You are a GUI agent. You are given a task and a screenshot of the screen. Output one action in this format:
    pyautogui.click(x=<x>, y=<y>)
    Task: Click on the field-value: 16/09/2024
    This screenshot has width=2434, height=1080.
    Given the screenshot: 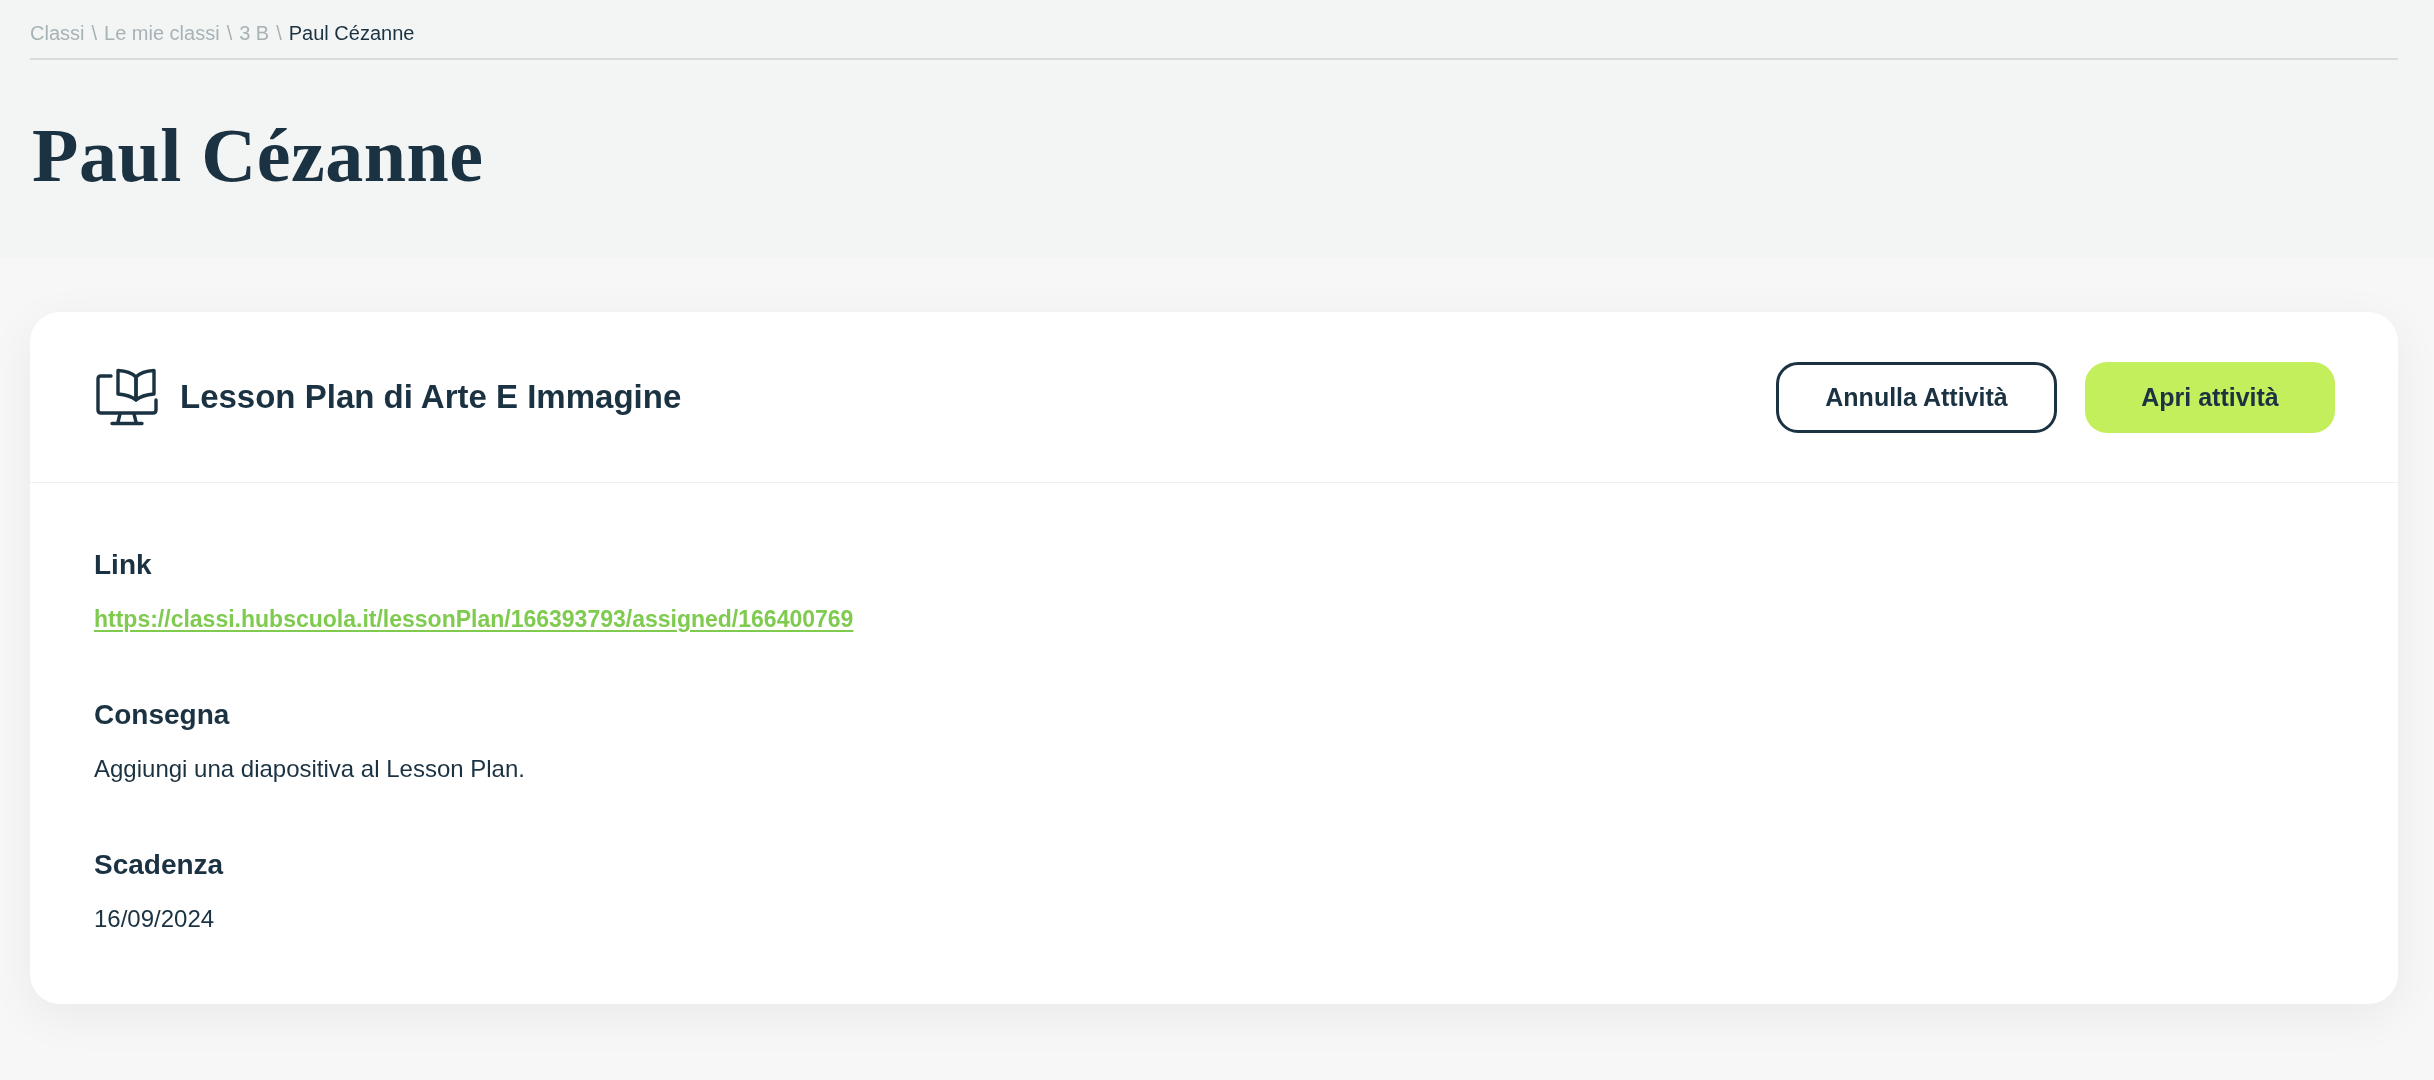 What is the action you would take?
    pyautogui.click(x=154, y=919)
    